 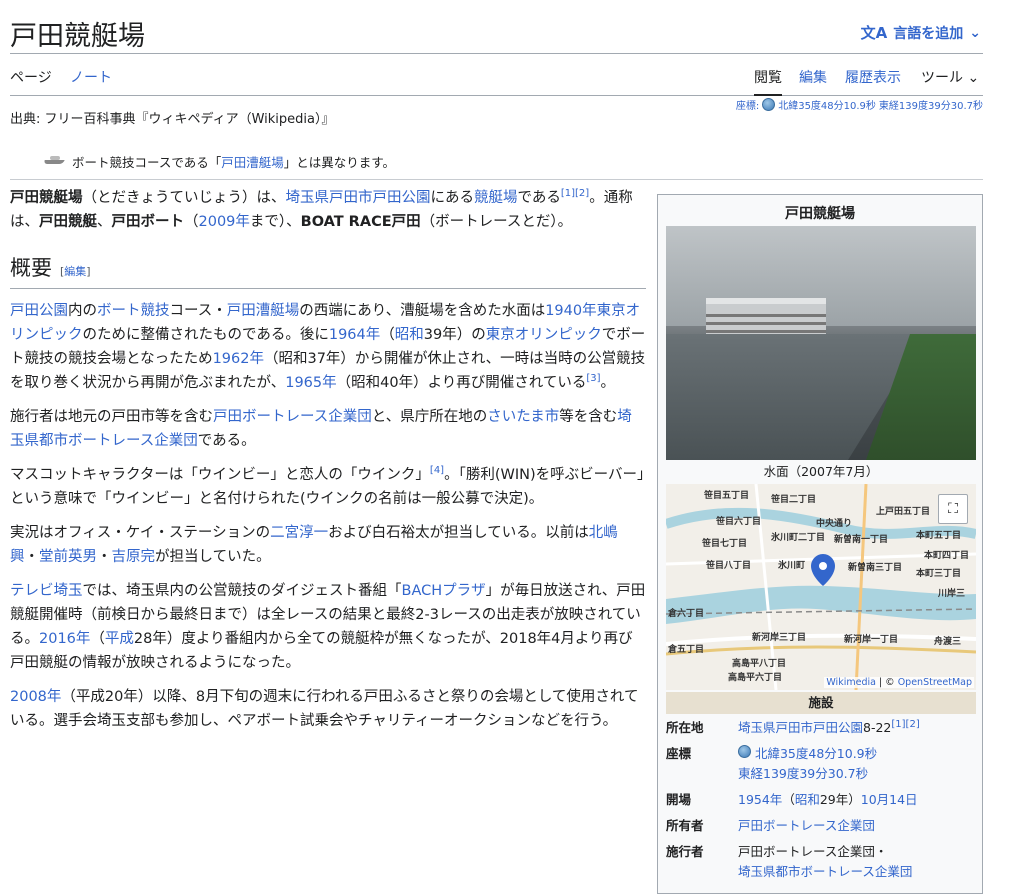 I want to click on link-1964: 1964年, so click(x=354, y=335).